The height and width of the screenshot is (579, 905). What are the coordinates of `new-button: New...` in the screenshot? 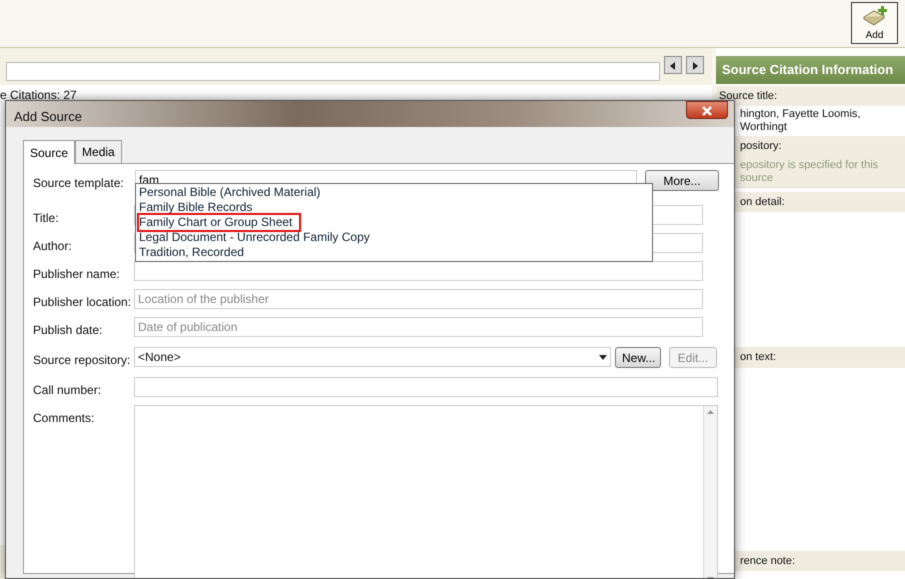 It's located at (638, 357).